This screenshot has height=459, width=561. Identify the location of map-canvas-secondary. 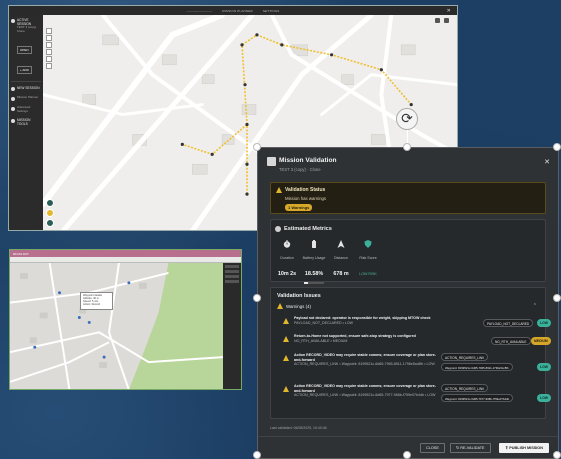
(116, 326).